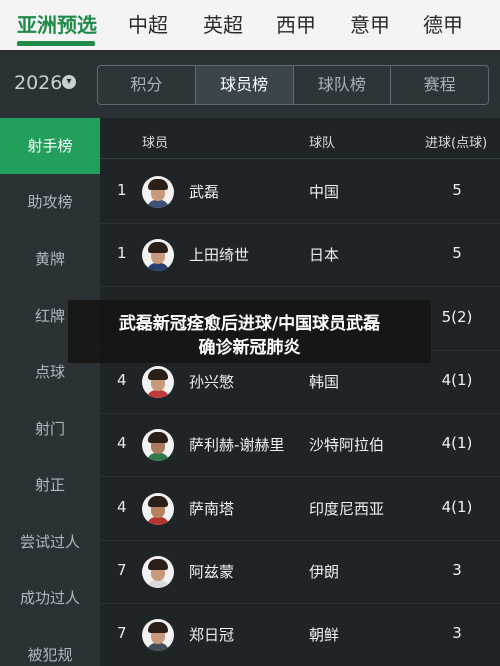  I want to click on table-row: 1 上田绮世 日本 5, so click(300, 255).